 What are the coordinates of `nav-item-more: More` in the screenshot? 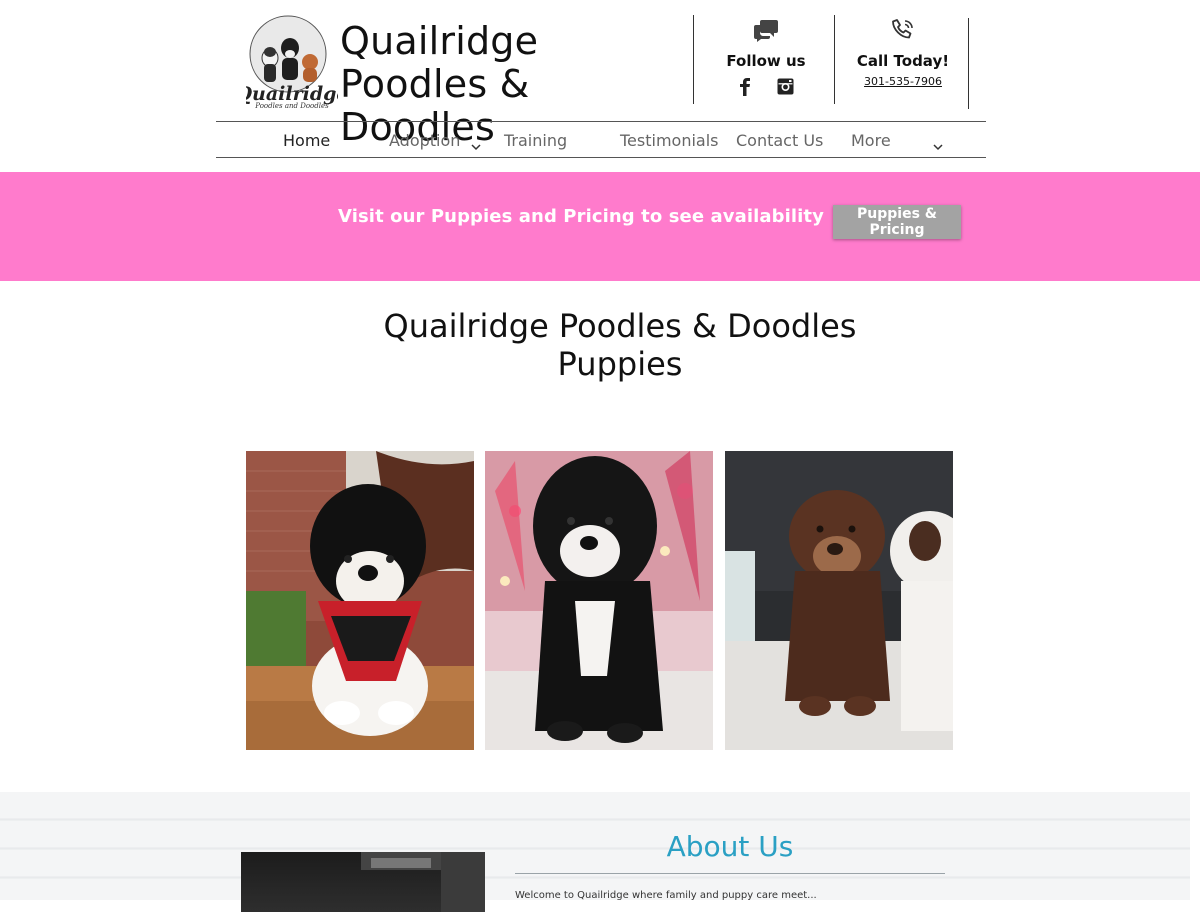 It's located at (871, 140).